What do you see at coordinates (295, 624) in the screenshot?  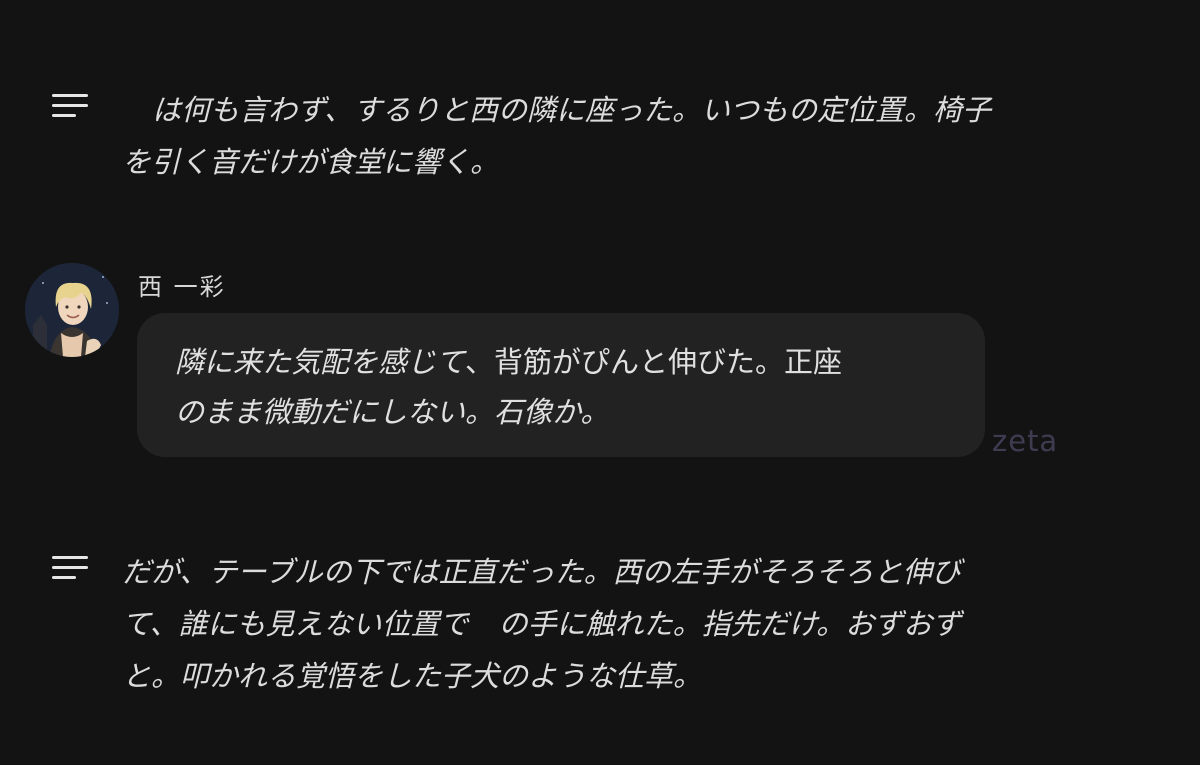 I see `narration-line: て、誰にも見えない位置で` at bounding box center [295, 624].